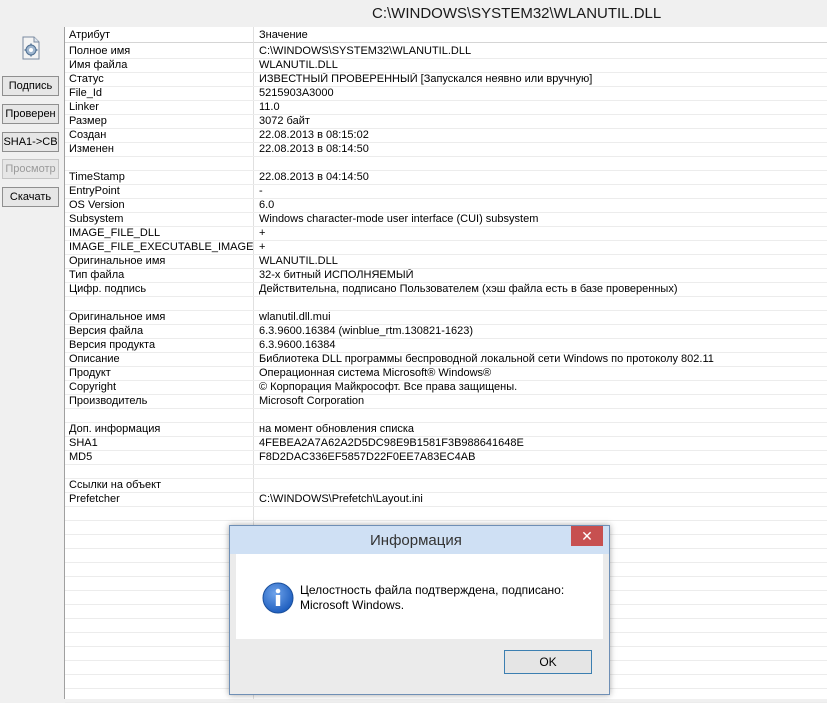  Describe the element at coordinates (106, 331) in the screenshot. I see `row-attribute: Версия файла` at that location.